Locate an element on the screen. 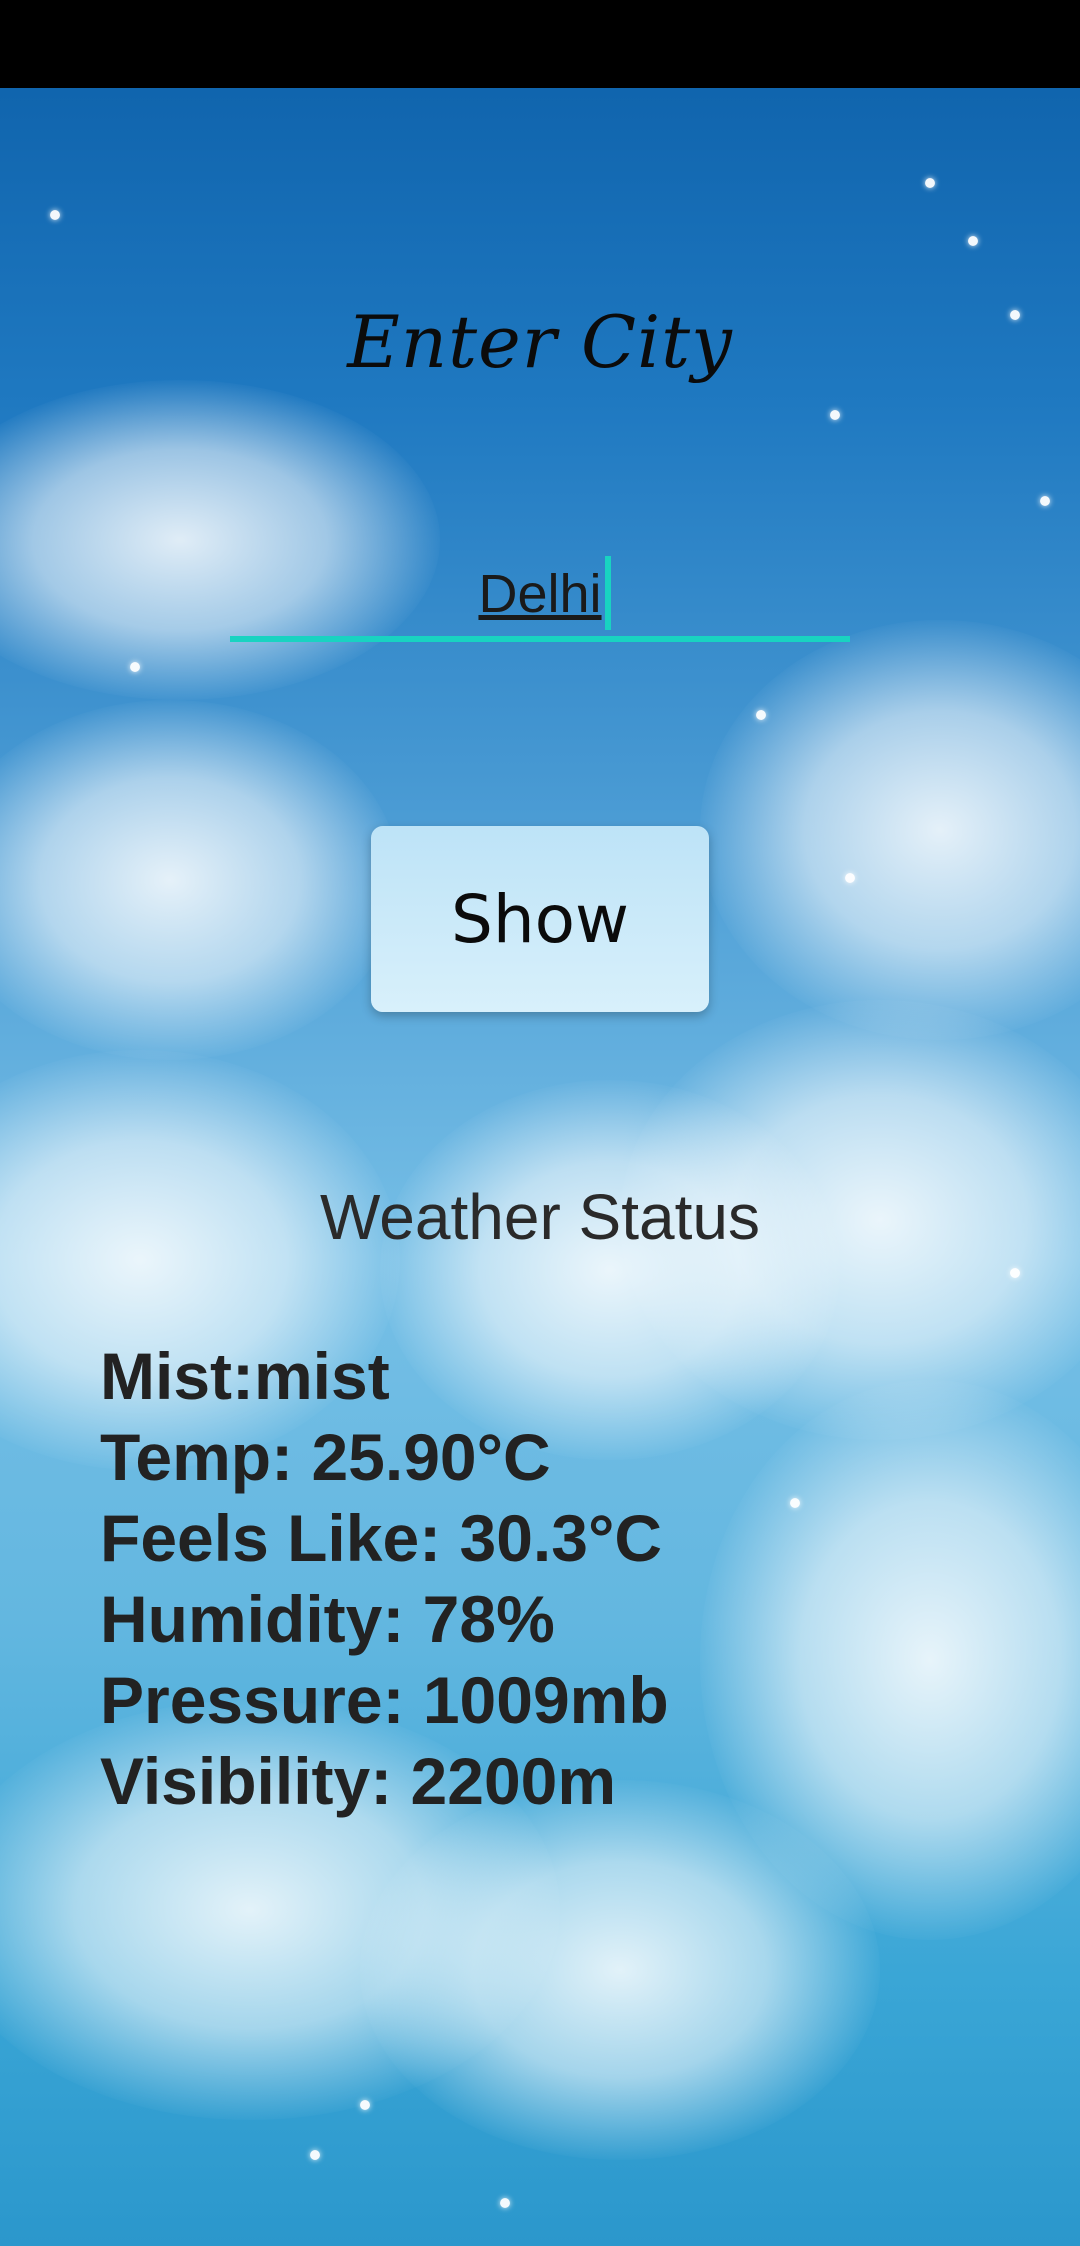 The image size is (1080, 2246). show-button: Show is located at coordinates (540, 919).